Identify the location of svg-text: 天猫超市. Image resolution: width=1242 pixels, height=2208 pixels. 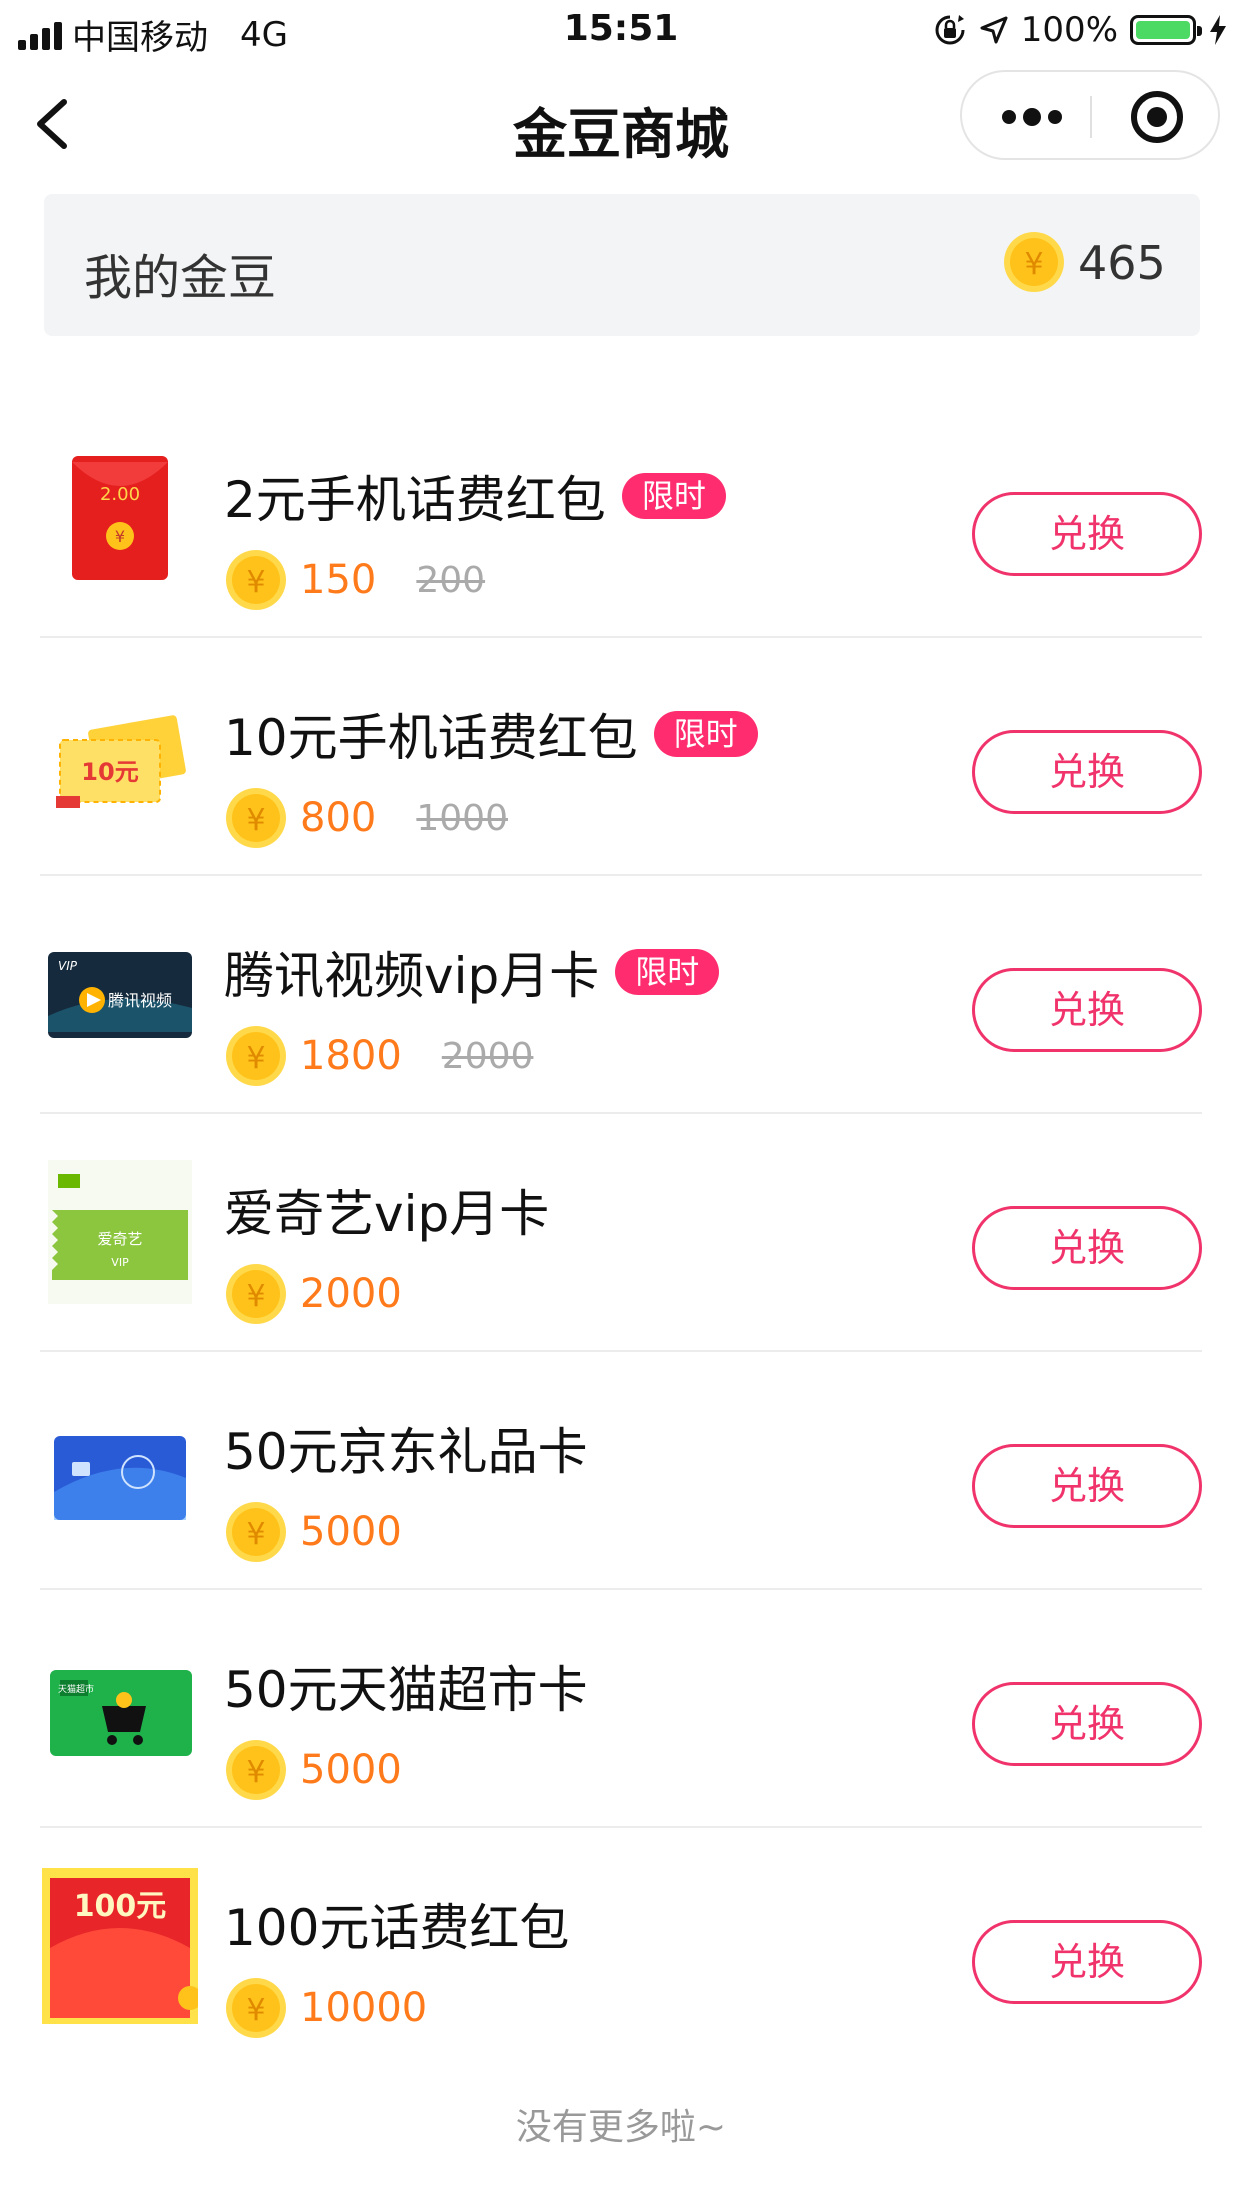
(76, 1689).